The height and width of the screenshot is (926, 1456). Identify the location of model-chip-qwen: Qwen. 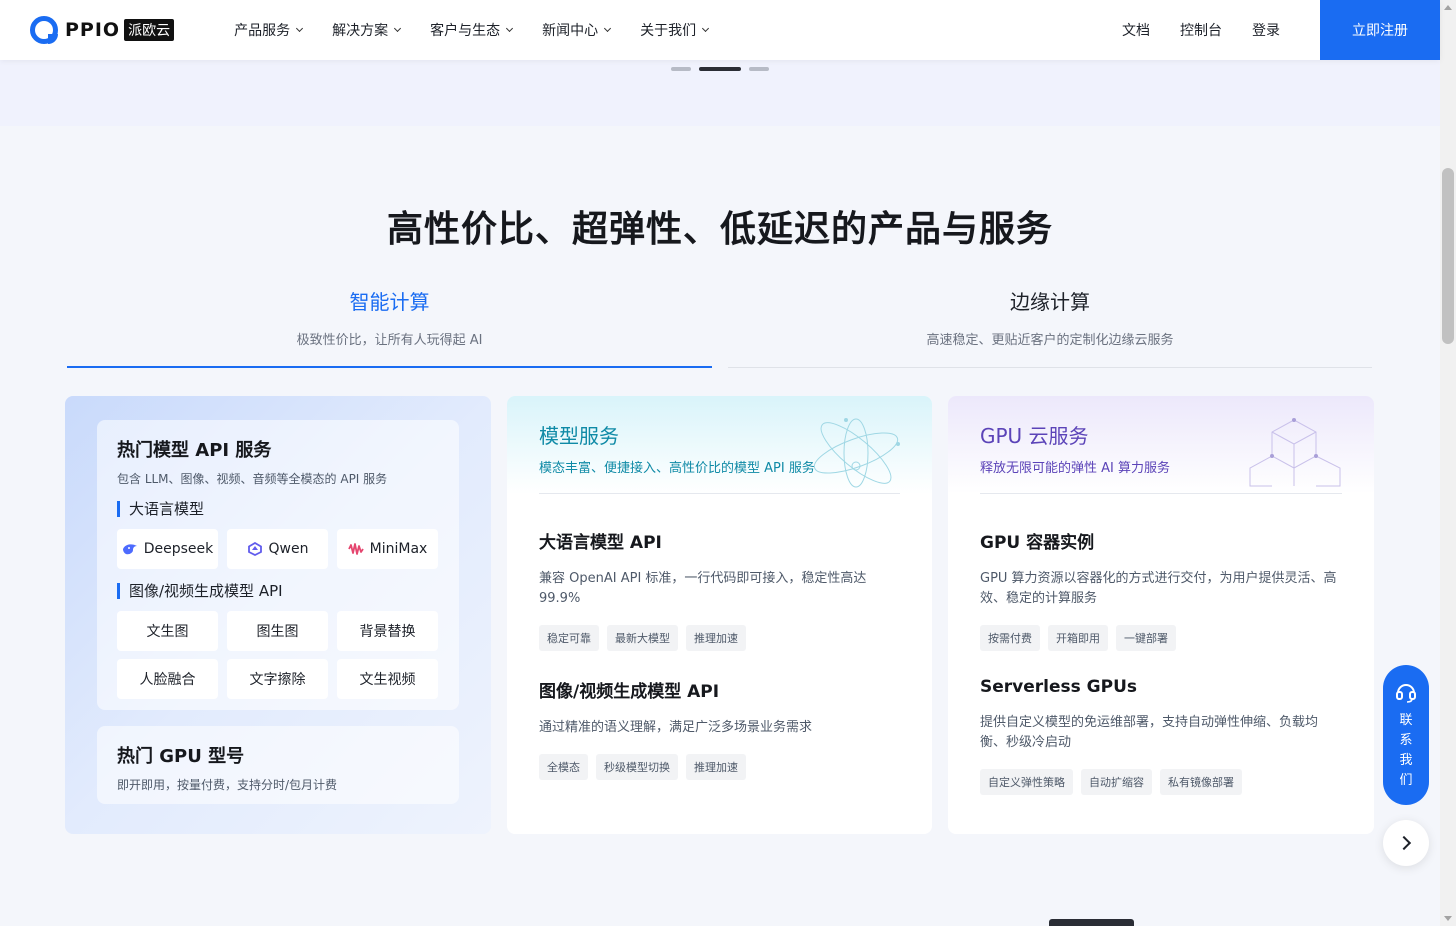
(277, 549).